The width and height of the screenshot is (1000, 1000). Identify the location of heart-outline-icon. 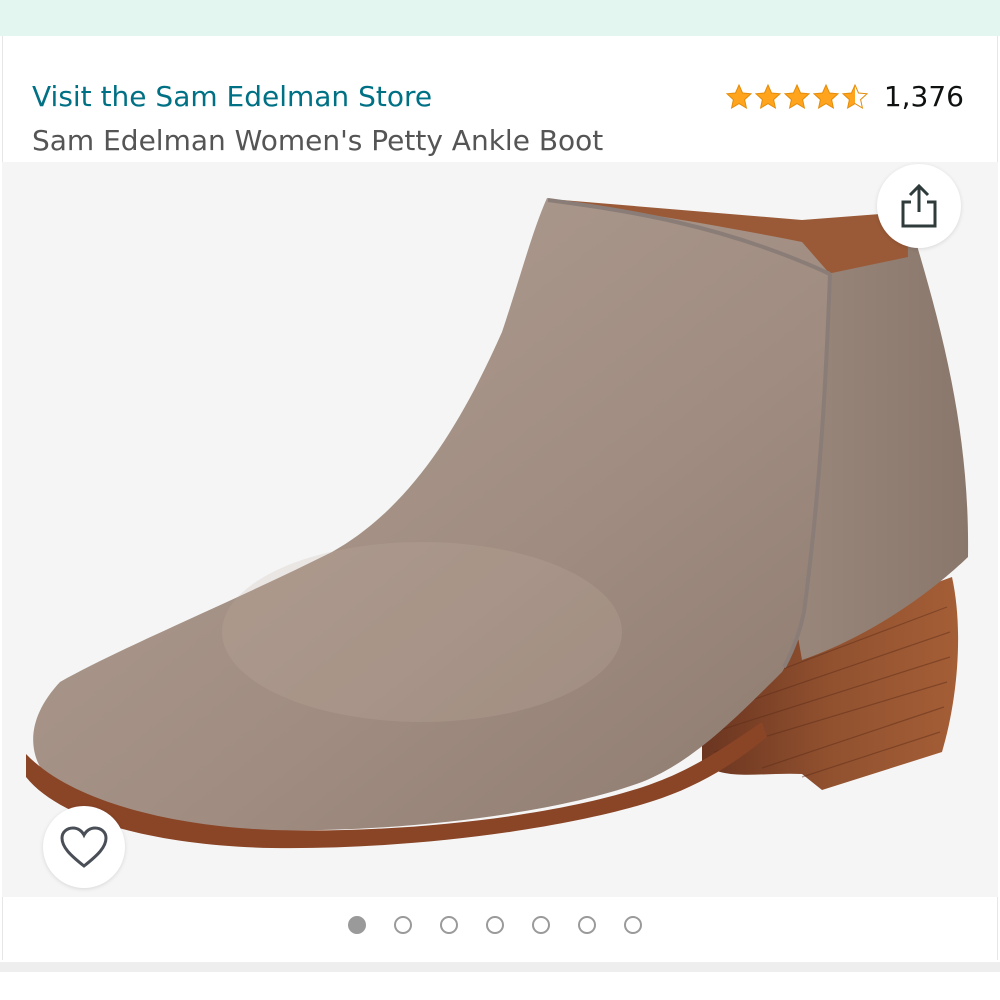
(84, 847).